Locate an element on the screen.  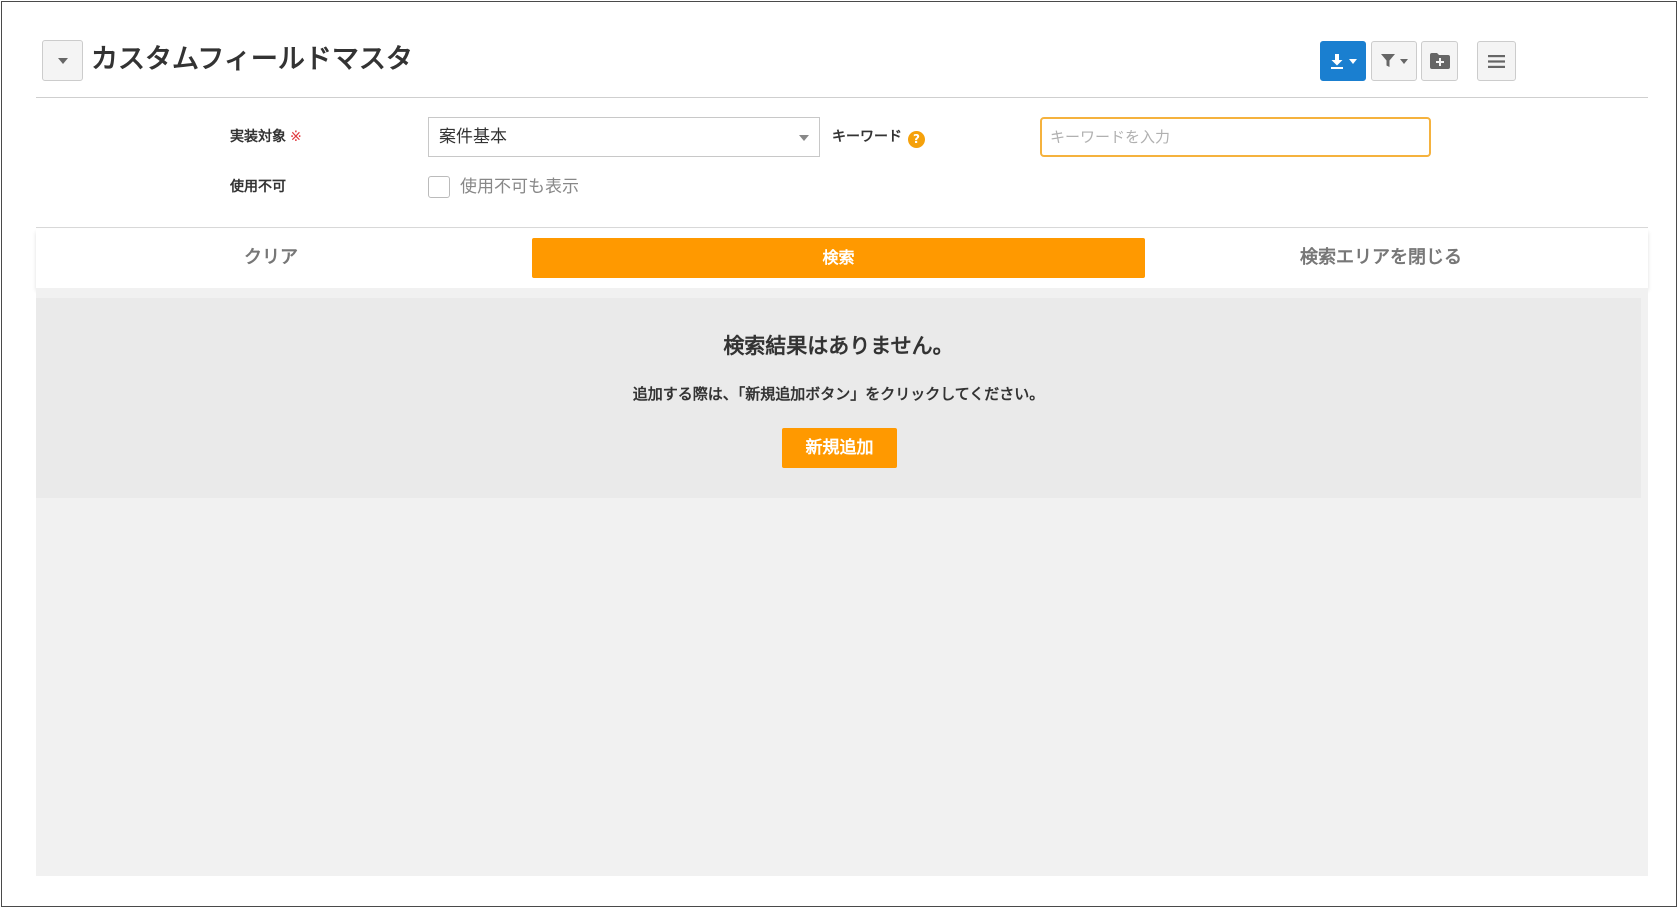
download-button is located at coordinates (1343, 61).